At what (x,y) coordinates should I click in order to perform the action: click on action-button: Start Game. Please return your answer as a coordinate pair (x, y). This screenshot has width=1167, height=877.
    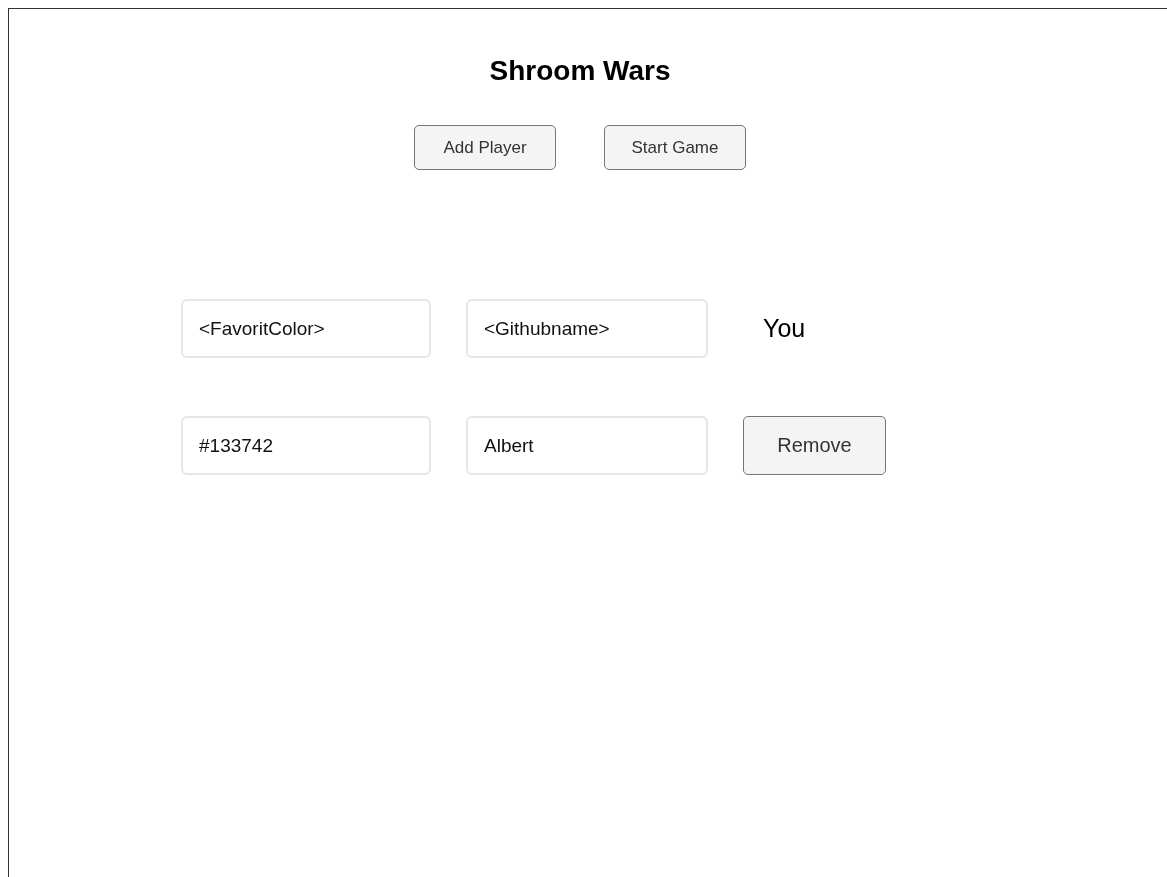
    Looking at the image, I should click on (675, 147).